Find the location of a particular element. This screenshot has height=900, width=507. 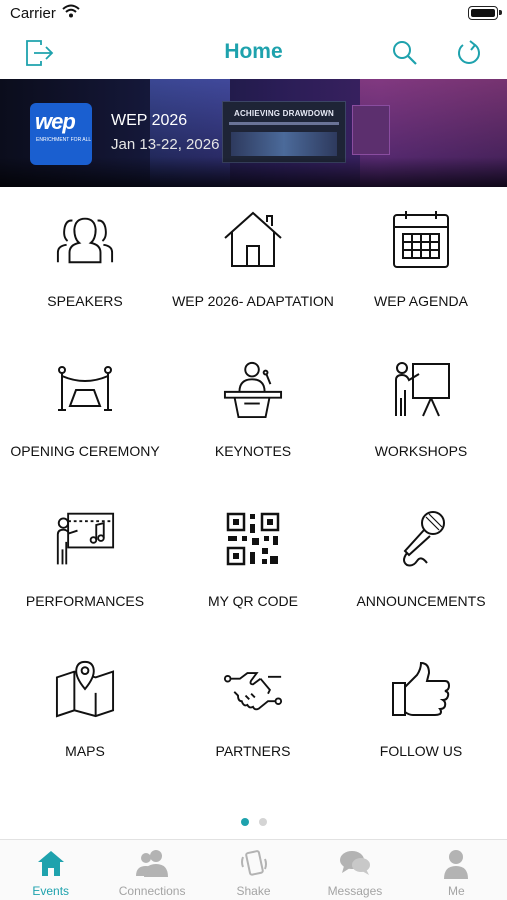

tile-label: SPEAKERS is located at coordinates (85, 301).